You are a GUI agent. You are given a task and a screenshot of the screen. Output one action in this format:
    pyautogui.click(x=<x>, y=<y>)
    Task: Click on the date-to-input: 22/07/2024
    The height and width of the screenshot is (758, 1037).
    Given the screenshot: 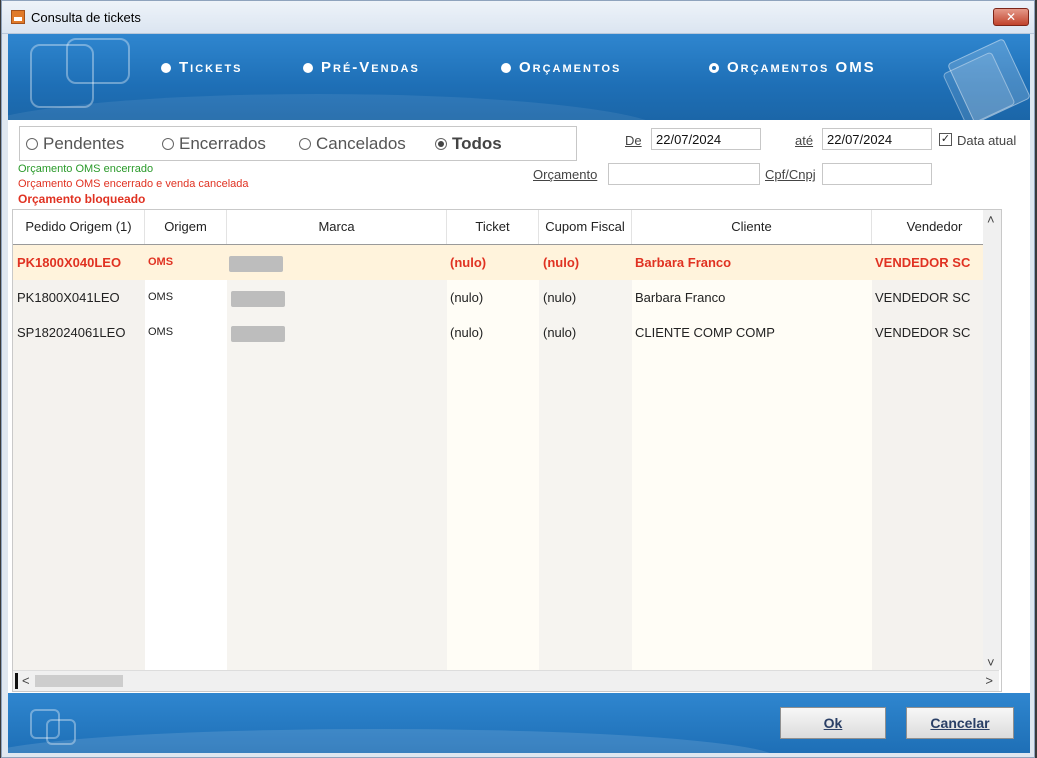 What is the action you would take?
    pyautogui.click(x=877, y=139)
    